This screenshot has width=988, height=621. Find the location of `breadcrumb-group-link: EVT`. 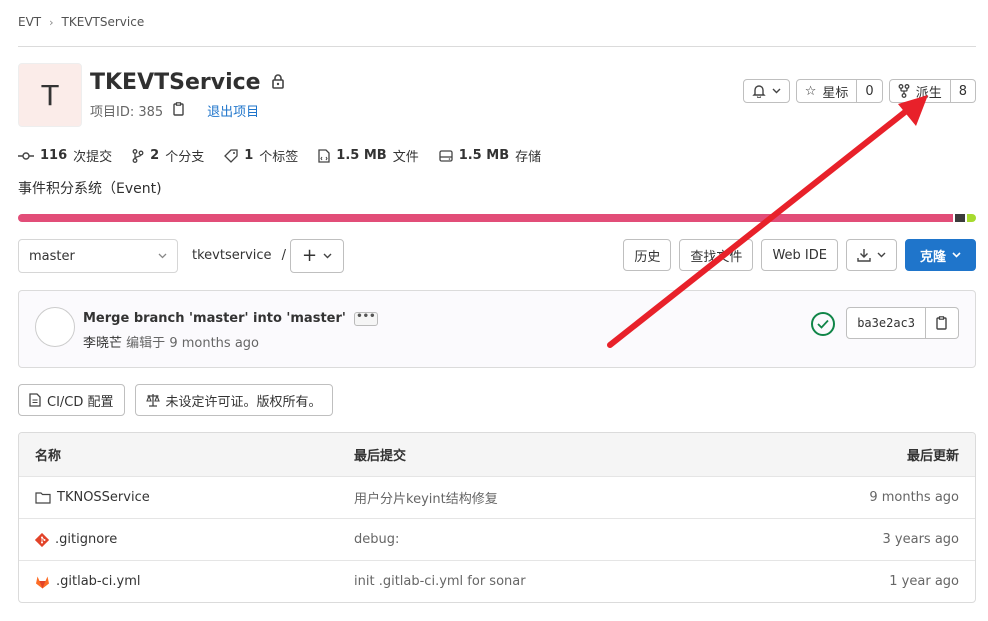

breadcrumb-group-link: EVT is located at coordinates (29, 22).